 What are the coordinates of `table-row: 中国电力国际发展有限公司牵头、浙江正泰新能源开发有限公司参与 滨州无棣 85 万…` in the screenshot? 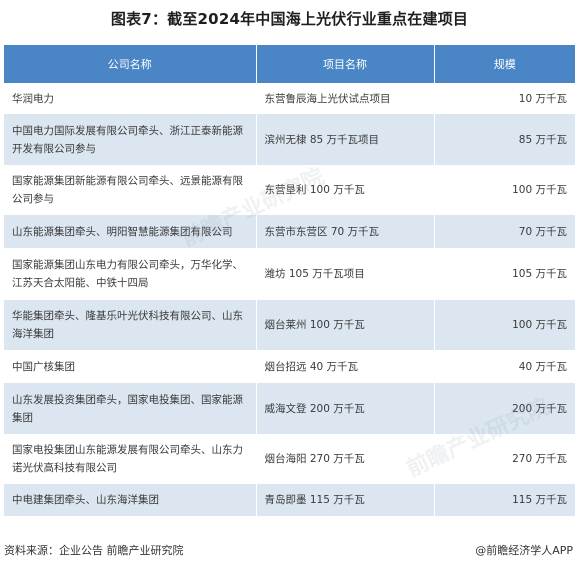 It's located at (289, 139).